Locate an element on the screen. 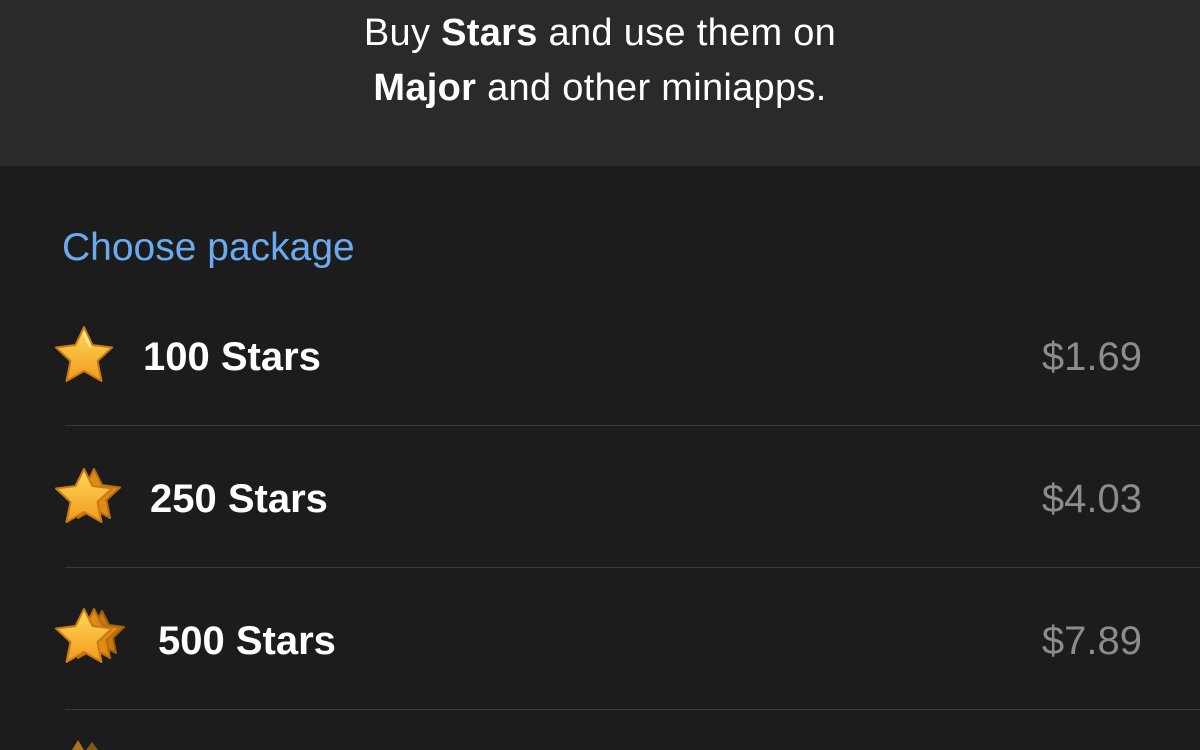 The image size is (1200, 750). package-price: $7.89 is located at coordinates (1091, 641).